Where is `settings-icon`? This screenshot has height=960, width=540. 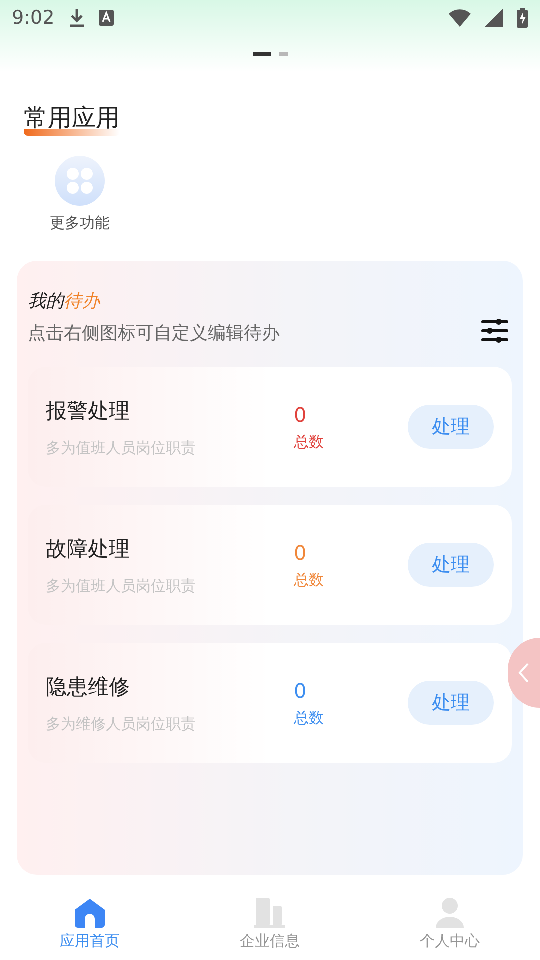 settings-icon is located at coordinates (495, 331).